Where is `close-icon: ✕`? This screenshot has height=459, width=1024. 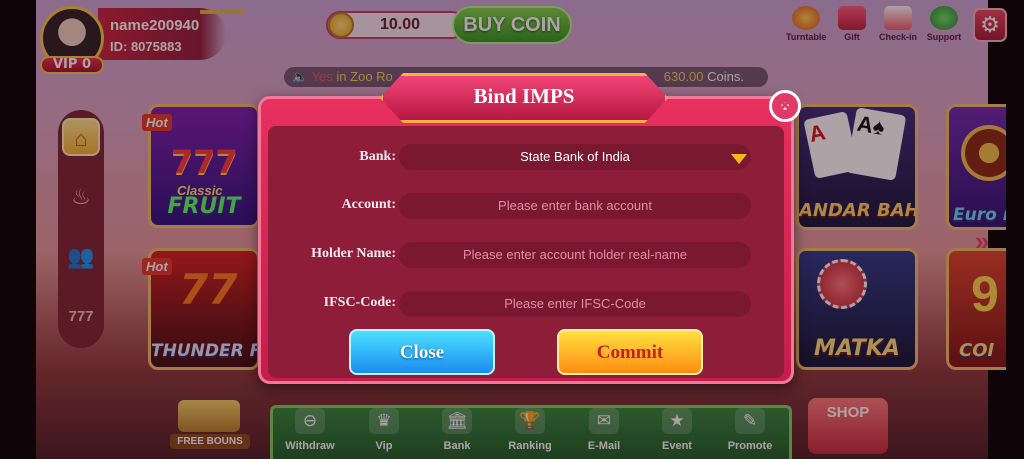
close-icon: ✕ is located at coordinates (785, 106).